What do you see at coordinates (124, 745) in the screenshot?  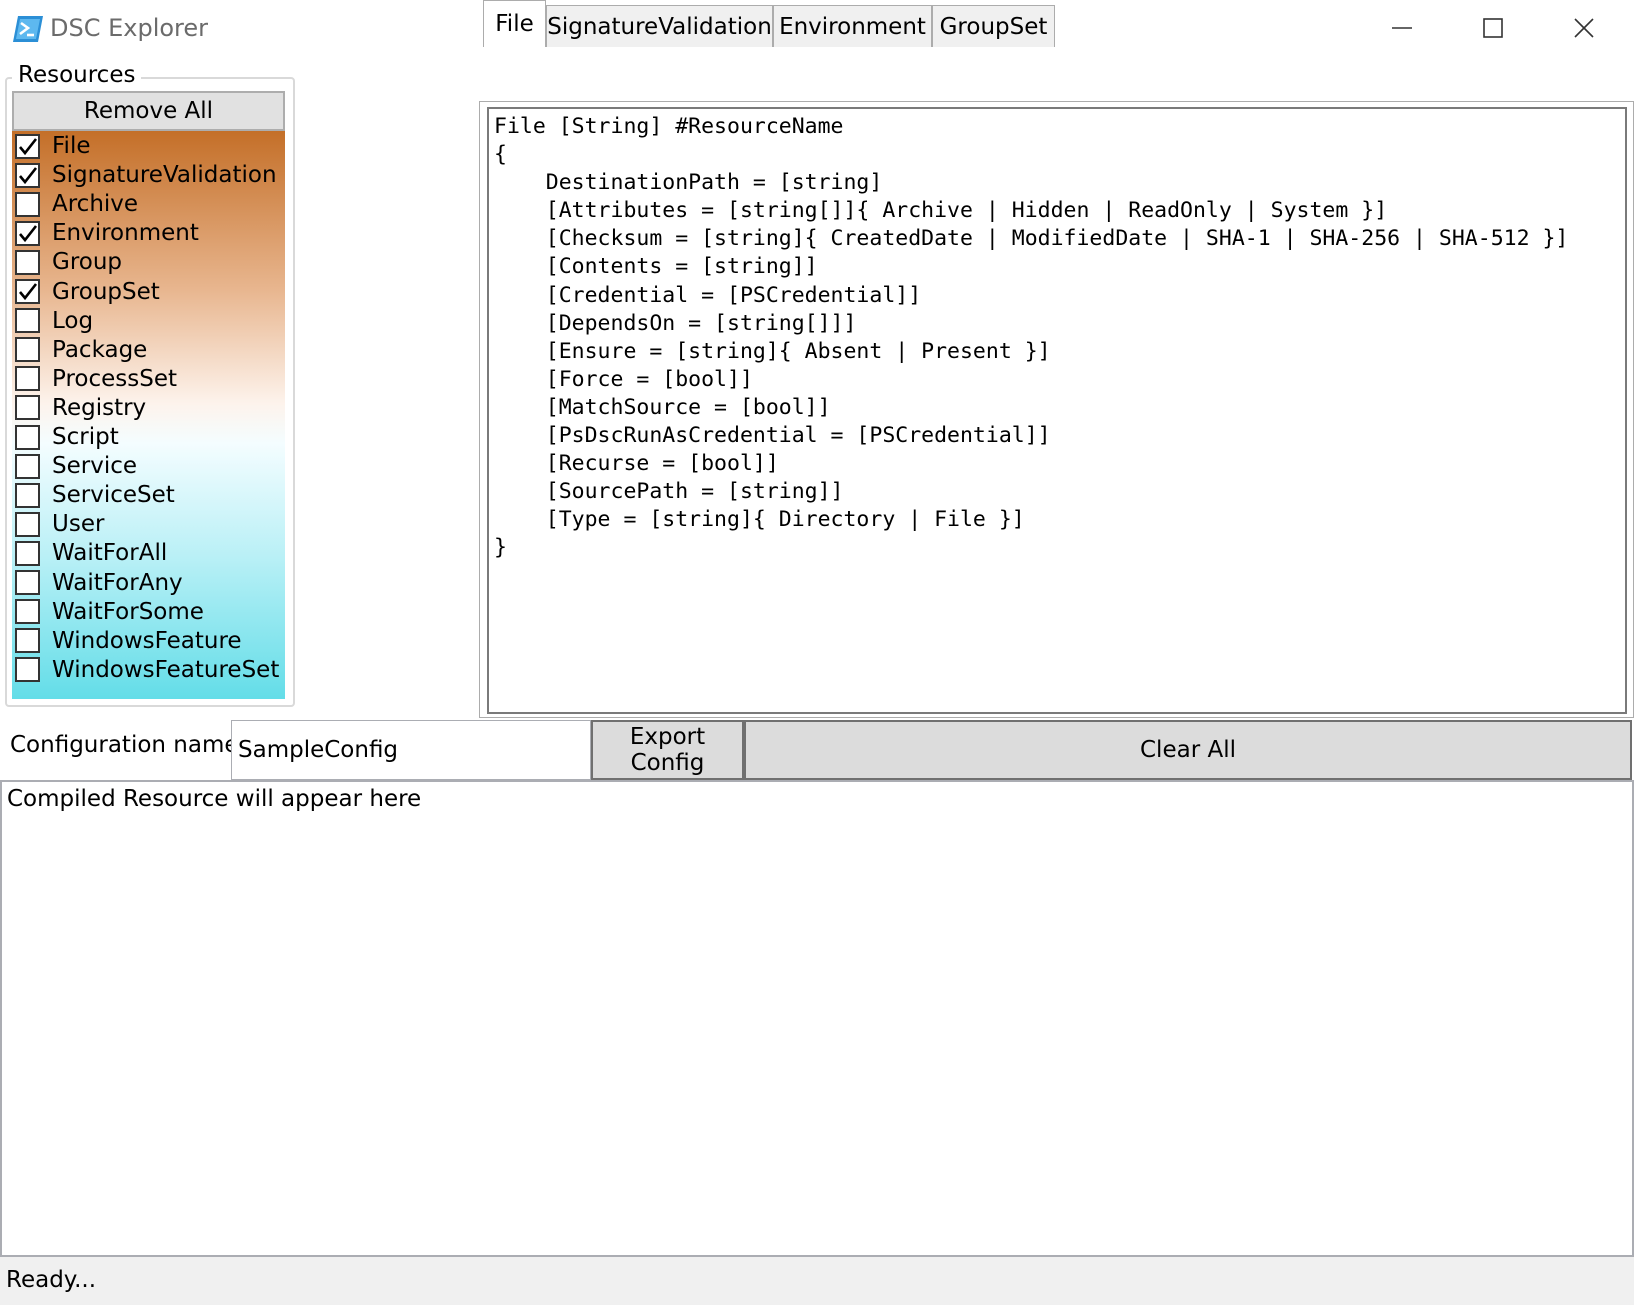 I see `configuration-name-label: Configuration name` at bounding box center [124, 745].